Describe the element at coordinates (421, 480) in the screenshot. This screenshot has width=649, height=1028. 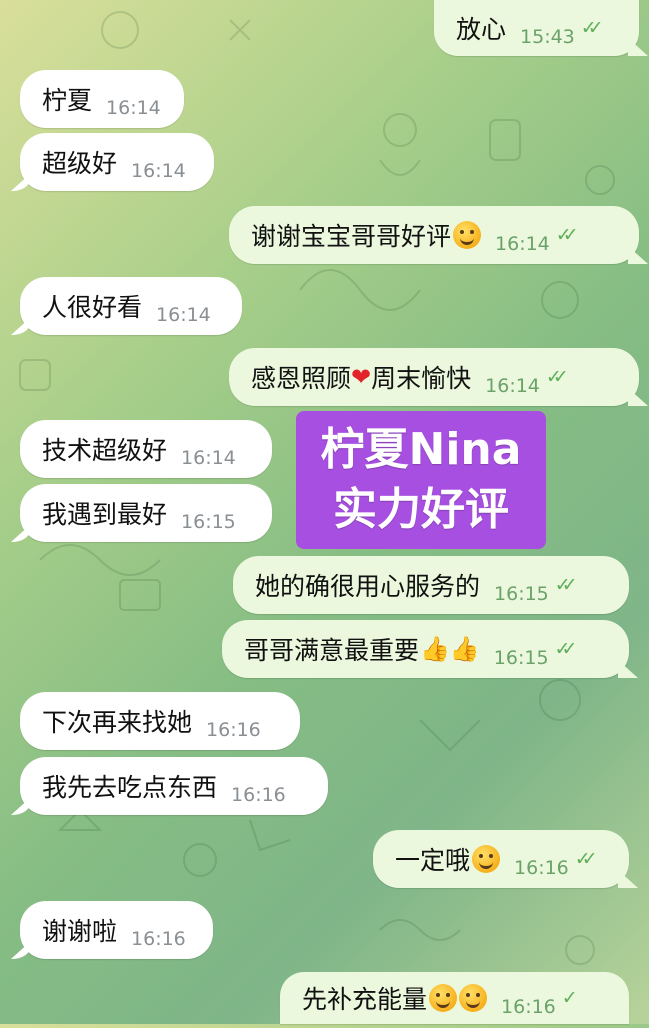
I see `promo-banner: 柠夏Nina 实力好评` at that location.